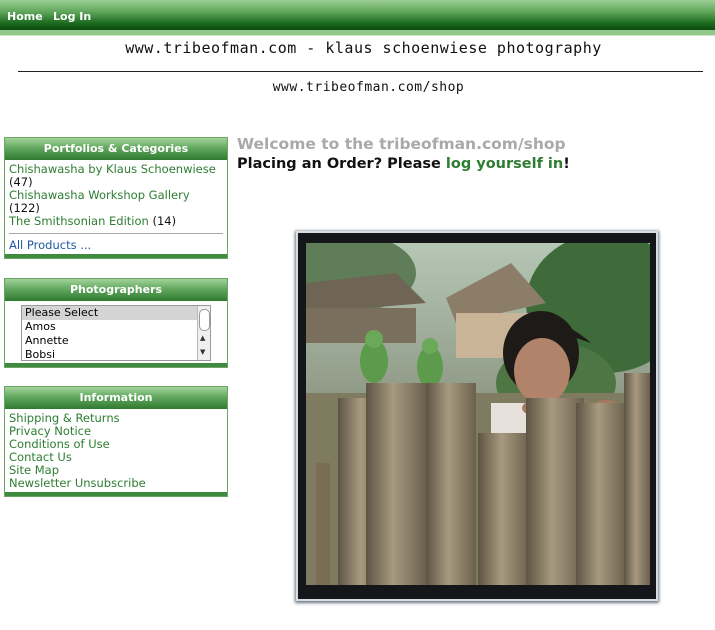 The height and width of the screenshot is (630, 715). I want to click on photographer-select: Please Select Amos Annette Bobsi ▲ ▼, so click(116, 333).